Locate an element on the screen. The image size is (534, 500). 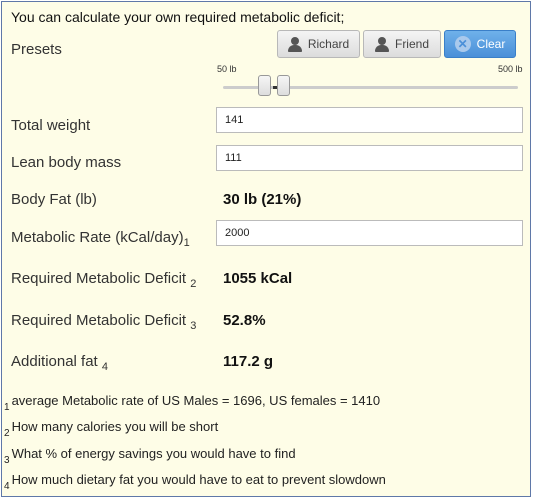
metabolic-rate-input is located at coordinates (369, 233).